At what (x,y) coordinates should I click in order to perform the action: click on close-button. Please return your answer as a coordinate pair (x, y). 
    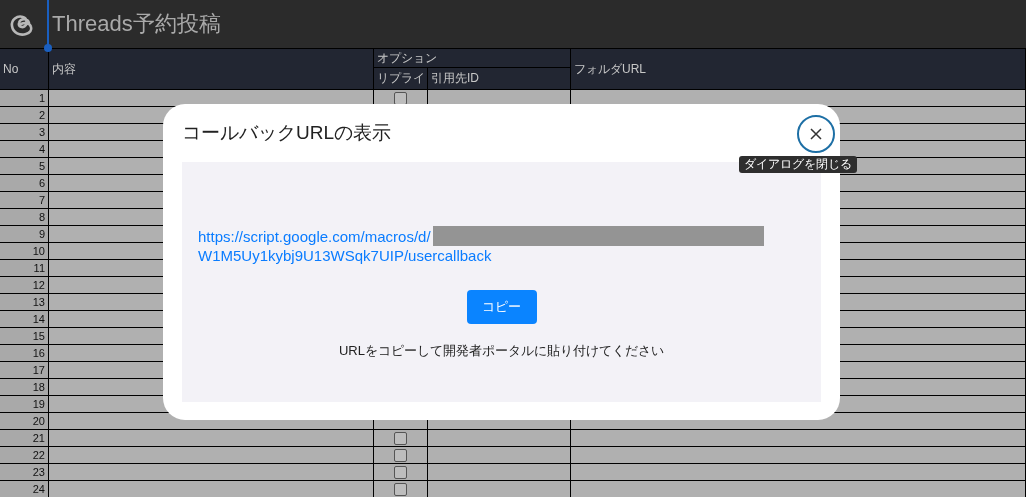
    Looking at the image, I should click on (816, 134).